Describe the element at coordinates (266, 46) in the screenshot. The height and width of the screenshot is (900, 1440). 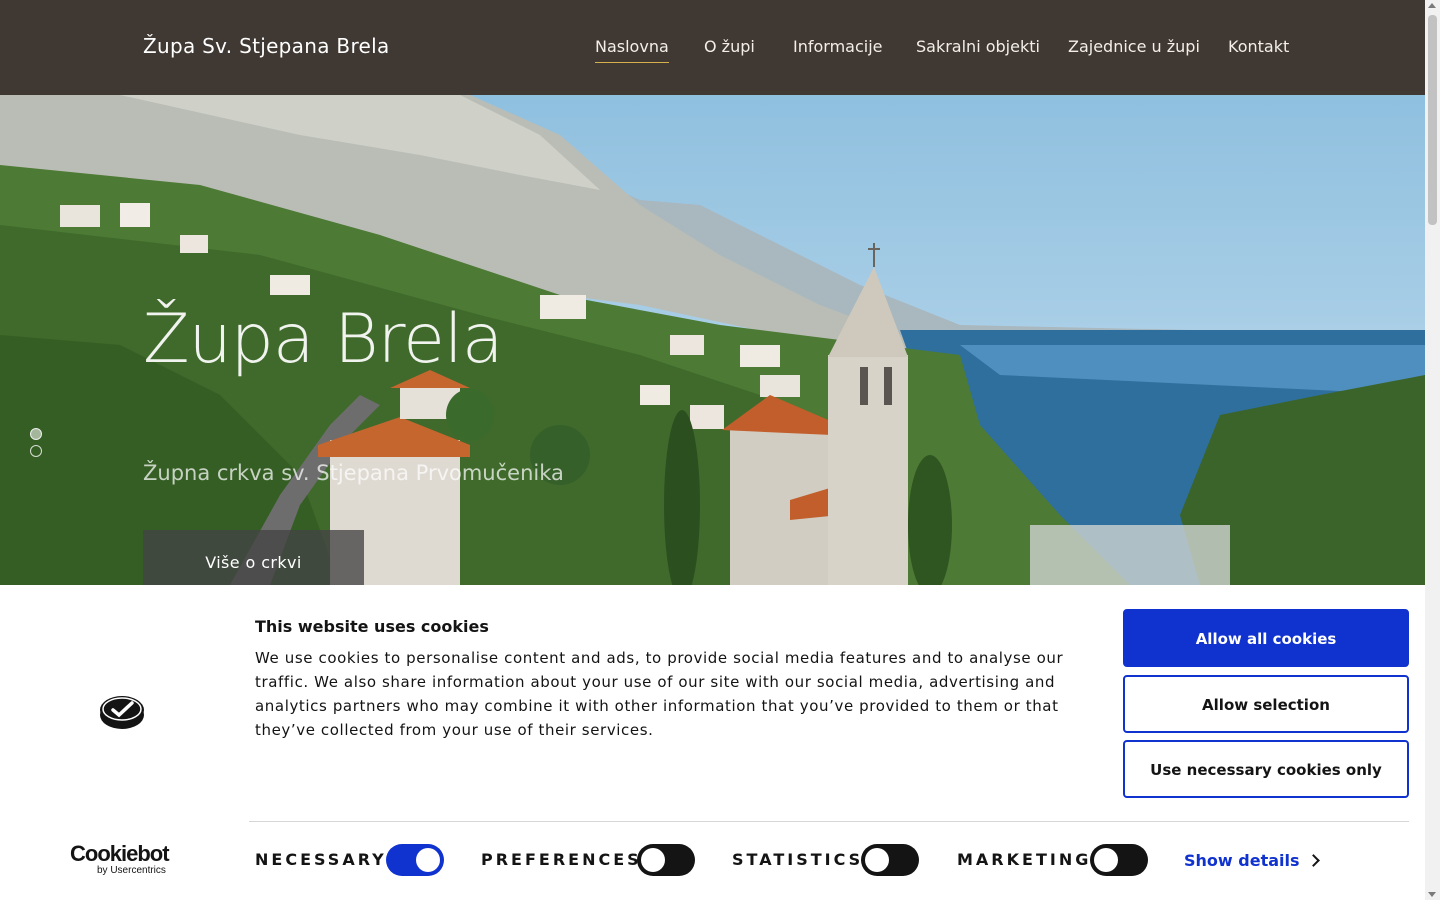
I see `site-brand: Župa Sv. Stjepana Brela` at that location.